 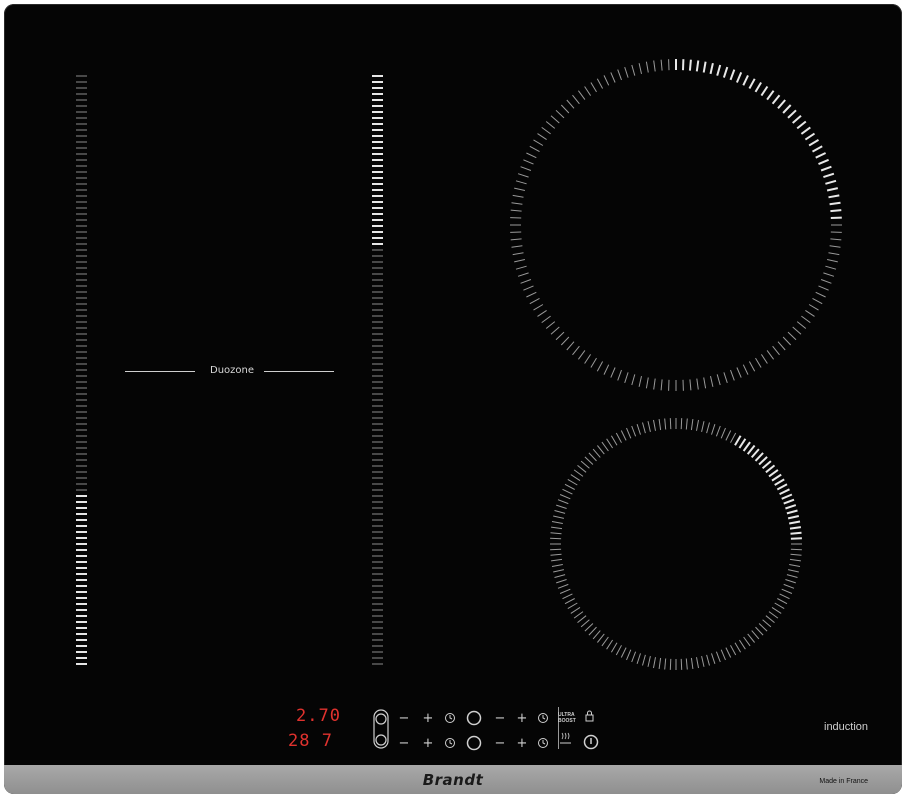 What do you see at coordinates (318, 716) in the screenshot?
I see `zone-display-top: 2.70` at bounding box center [318, 716].